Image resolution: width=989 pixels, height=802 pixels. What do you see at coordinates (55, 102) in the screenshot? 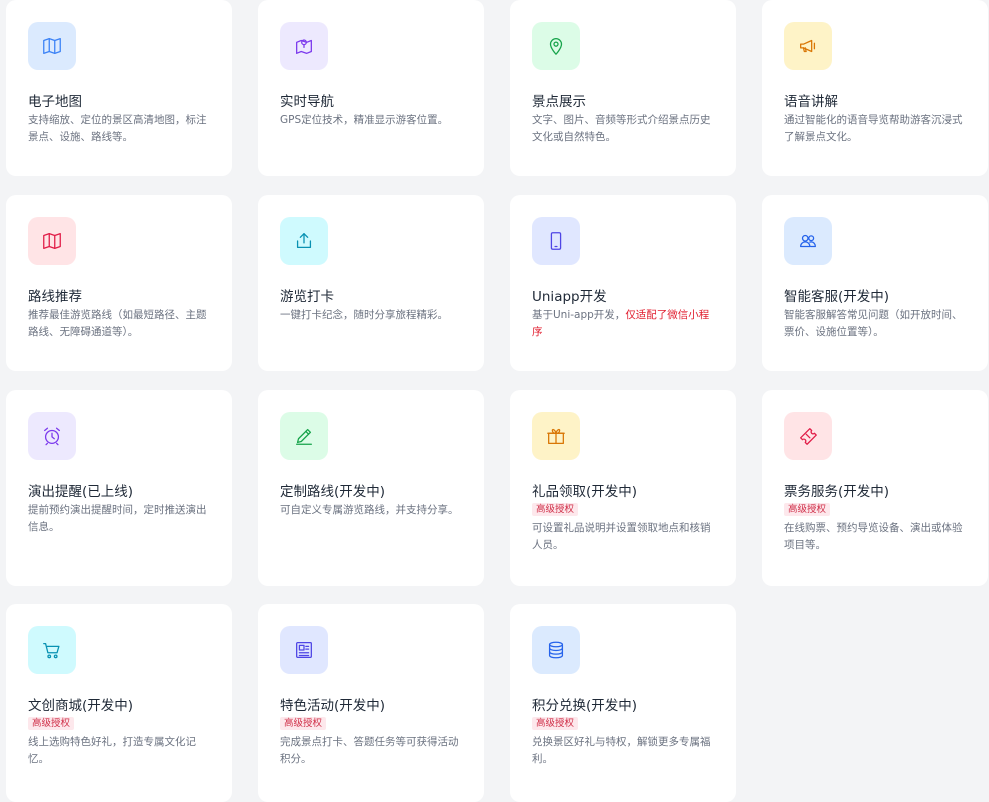
I see `feature-title: 电子地图` at bounding box center [55, 102].